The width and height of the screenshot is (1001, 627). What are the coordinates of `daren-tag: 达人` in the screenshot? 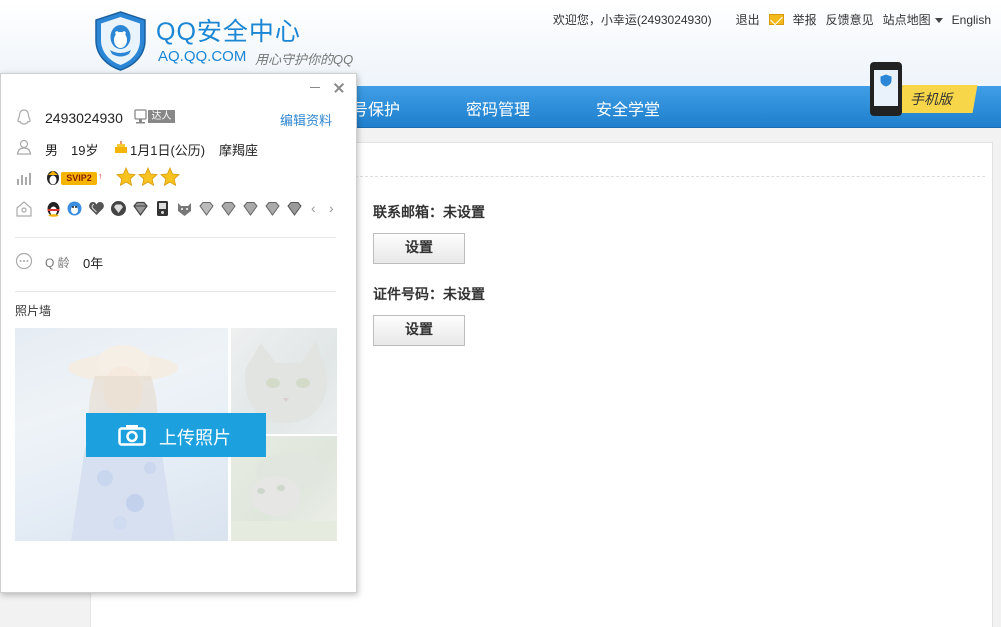 It's located at (154, 116).